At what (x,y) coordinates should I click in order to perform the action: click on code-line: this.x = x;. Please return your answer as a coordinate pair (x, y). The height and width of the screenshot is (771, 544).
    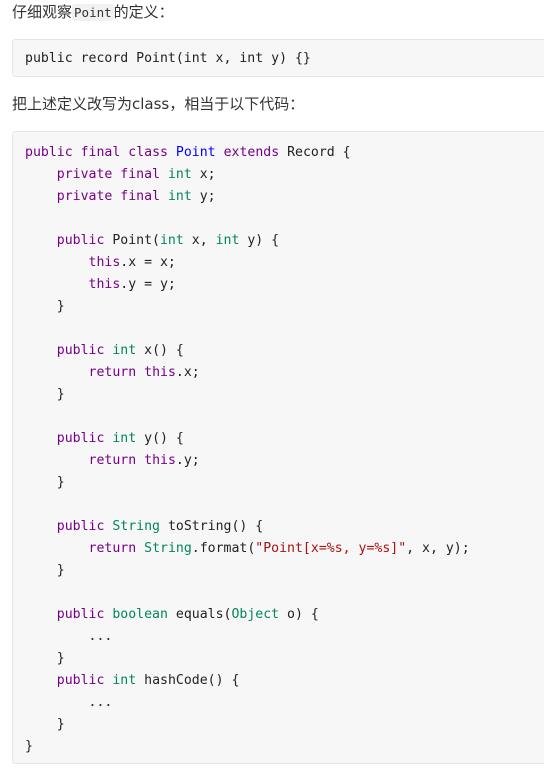
    Looking at the image, I should click on (247, 263).